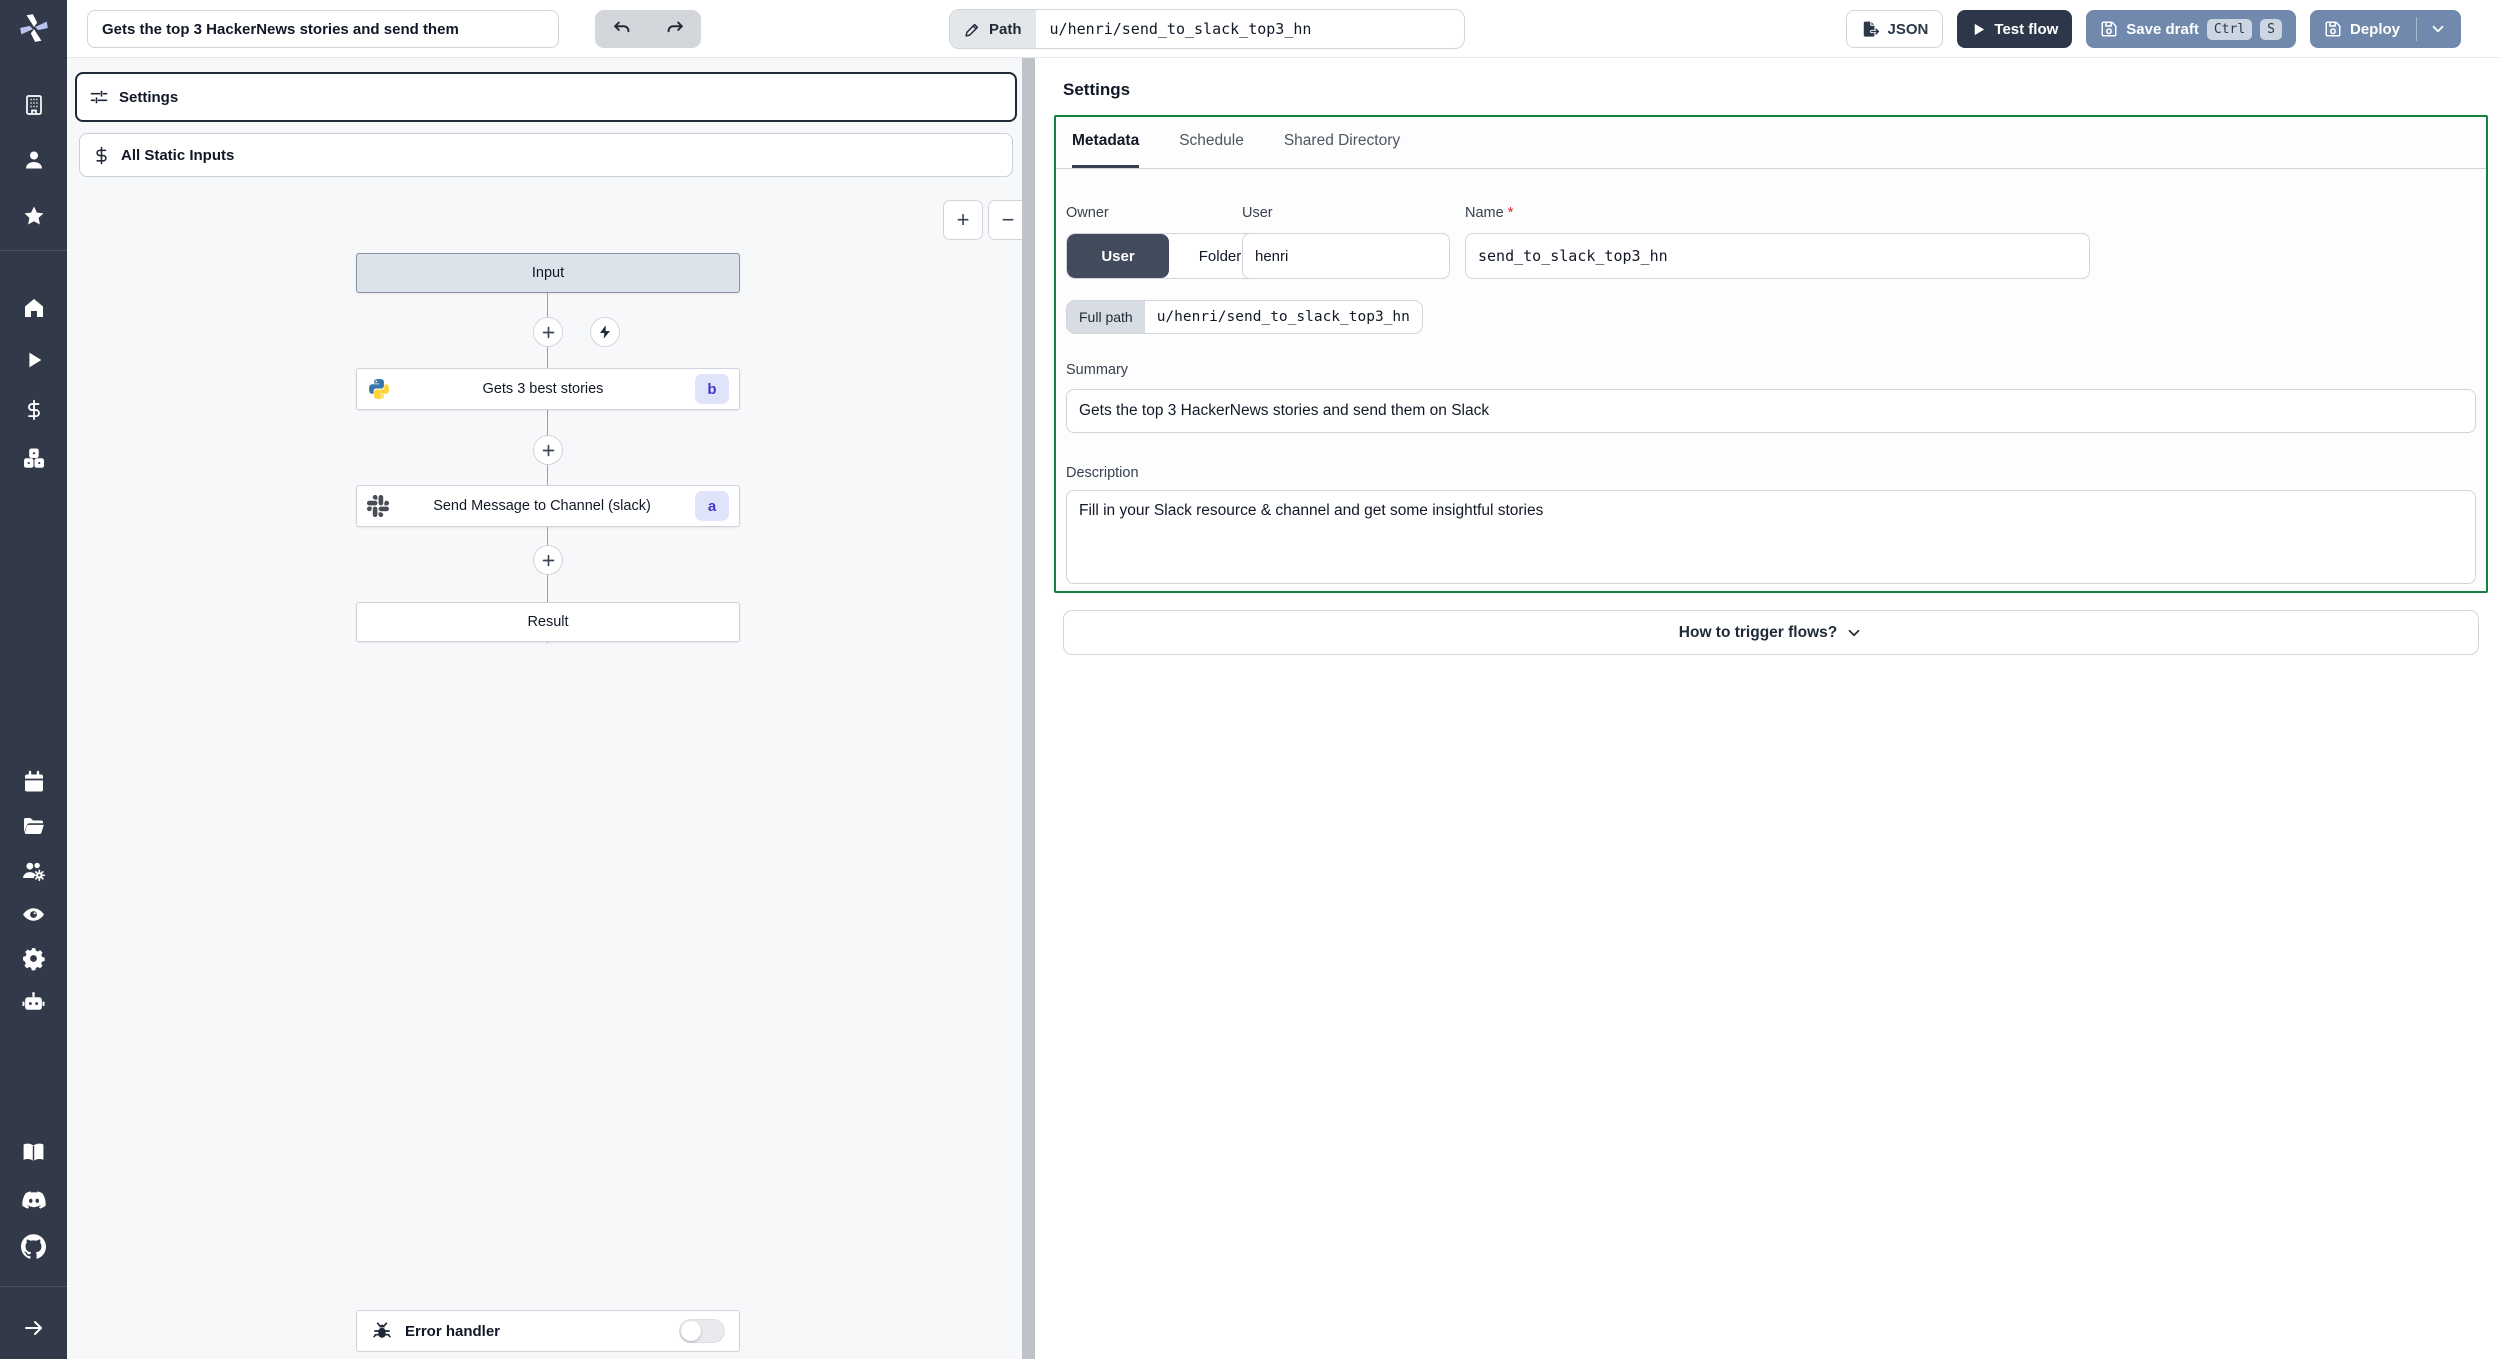  What do you see at coordinates (674, 29) in the screenshot?
I see `redo-button` at bounding box center [674, 29].